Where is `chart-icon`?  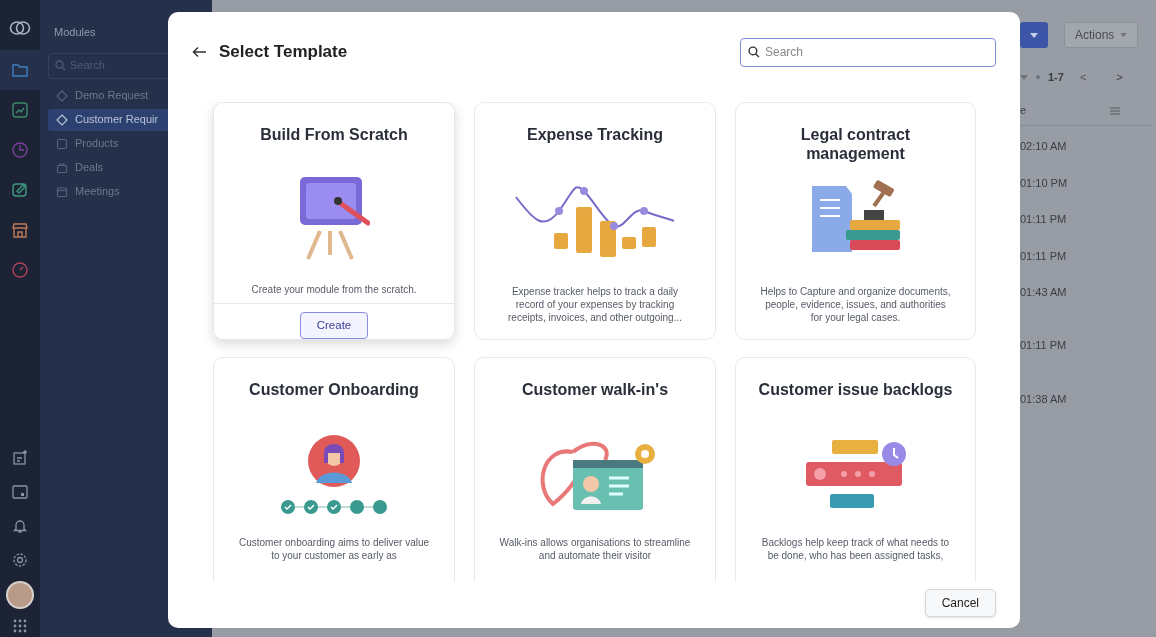
chart-icon is located at coordinates (20, 110).